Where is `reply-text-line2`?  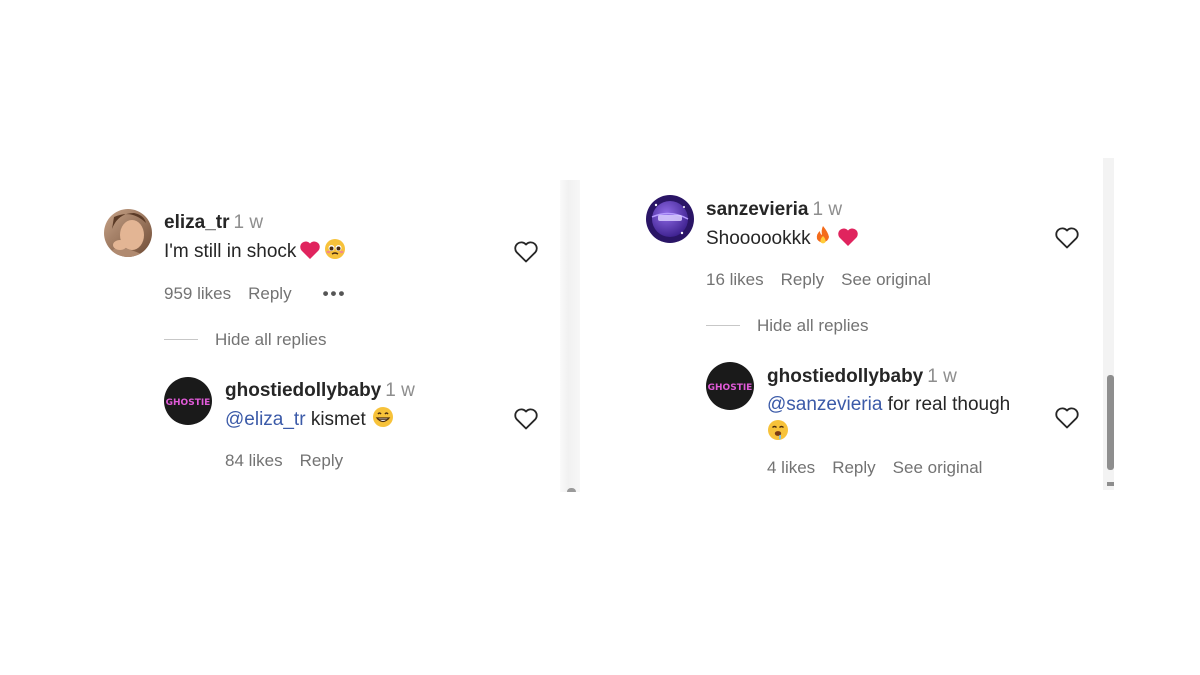 reply-text-line2 is located at coordinates (888, 434).